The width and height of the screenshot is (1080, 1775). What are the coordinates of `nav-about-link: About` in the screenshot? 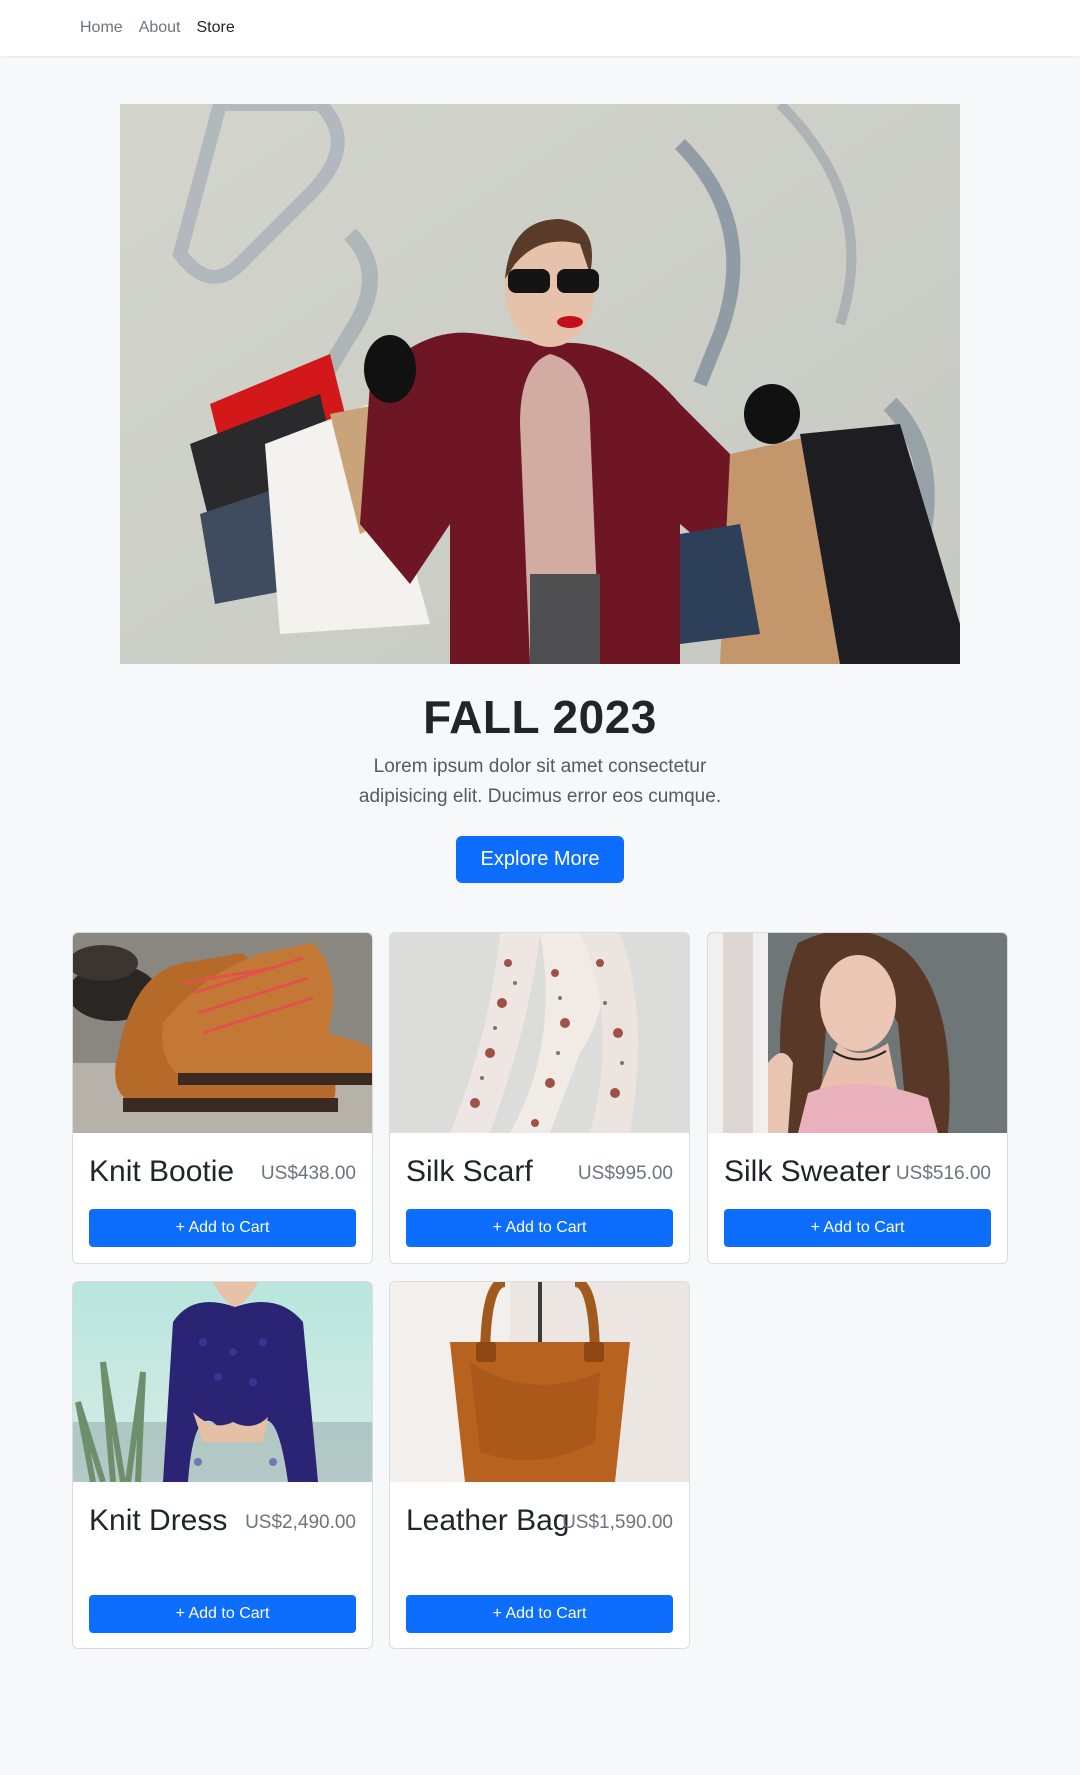 It's located at (160, 28).